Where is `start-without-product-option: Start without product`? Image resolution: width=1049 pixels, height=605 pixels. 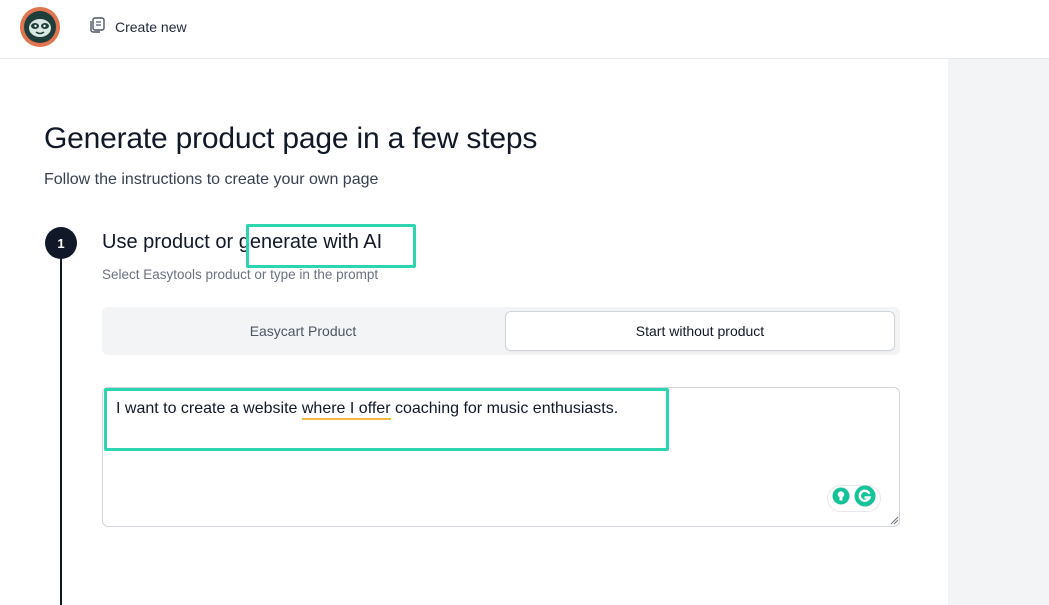 start-without-product-option: Start without product is located at coordinates (700, 331).